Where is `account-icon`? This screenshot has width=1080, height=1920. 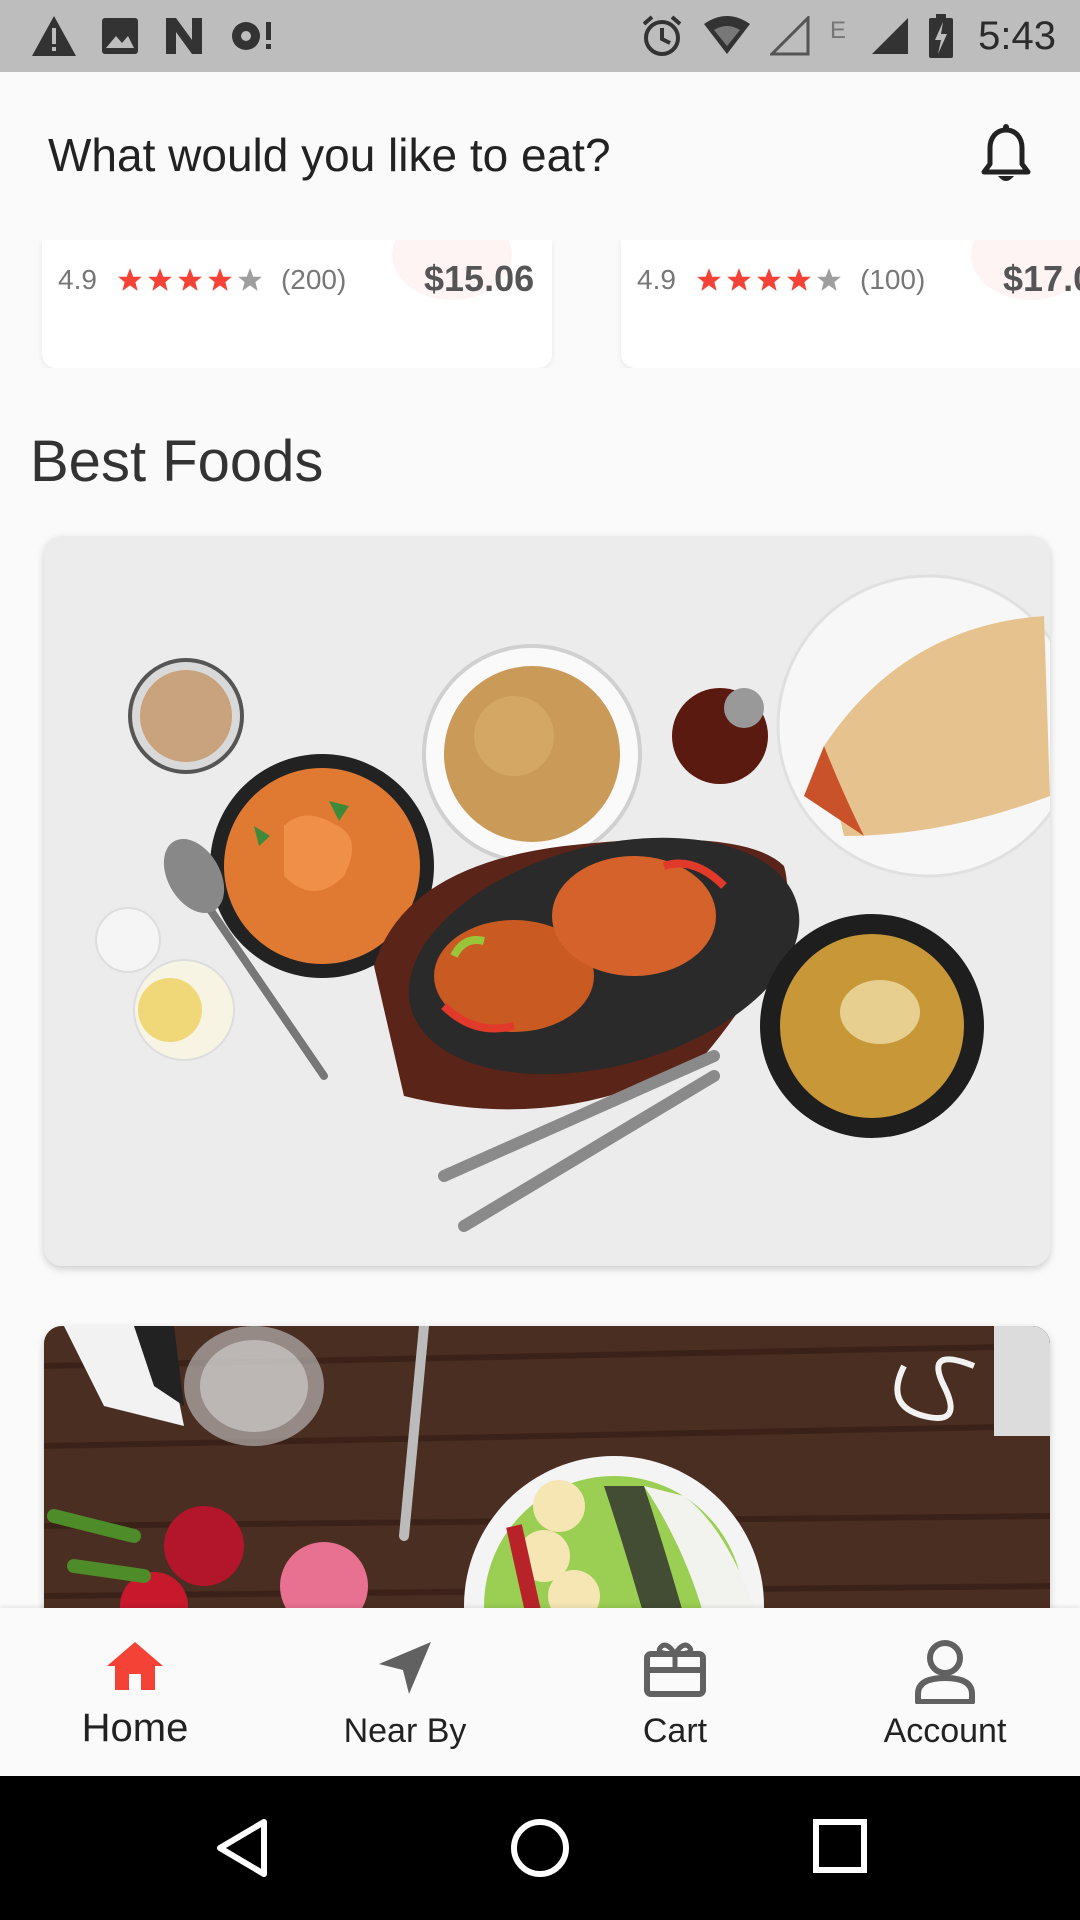
account-icon is located at coordinates (945, 1672).